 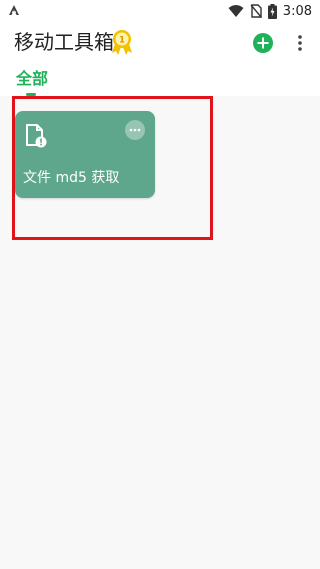 What do you see at coordinates (263, 43) in the screenshot?
I see `add-button` at bounding box center [263, 43].